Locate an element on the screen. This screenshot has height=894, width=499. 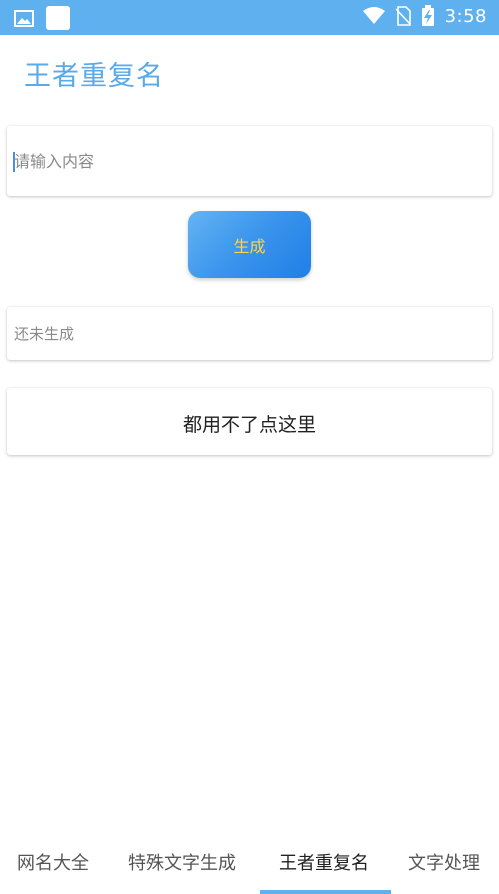
app-square-icon is located at coordinates (58, 18).